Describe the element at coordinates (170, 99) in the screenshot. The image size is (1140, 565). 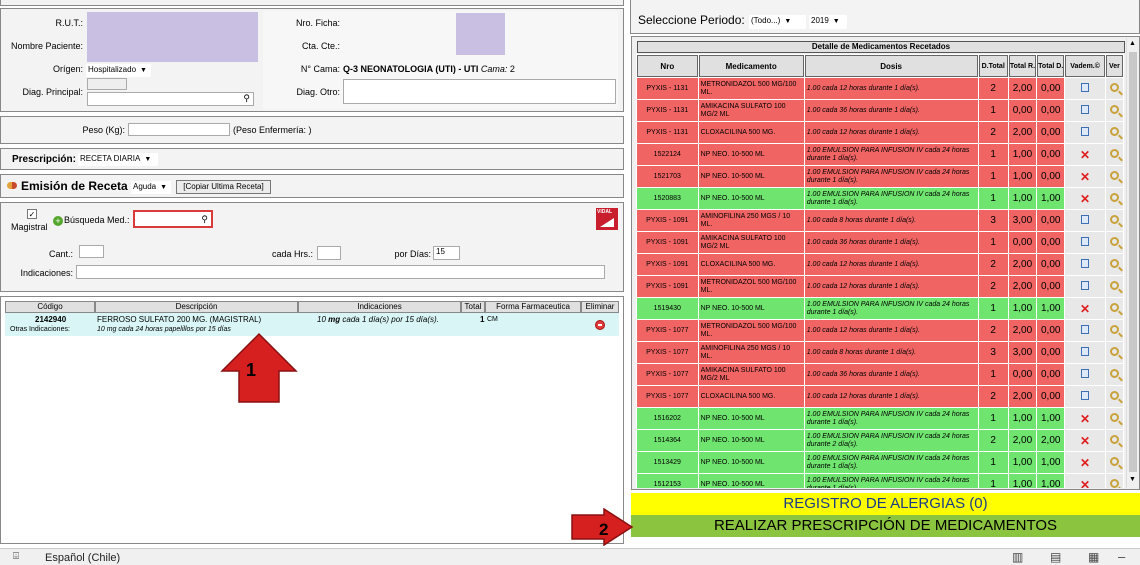
I see `diag-principal-input: ⚲` at that location.